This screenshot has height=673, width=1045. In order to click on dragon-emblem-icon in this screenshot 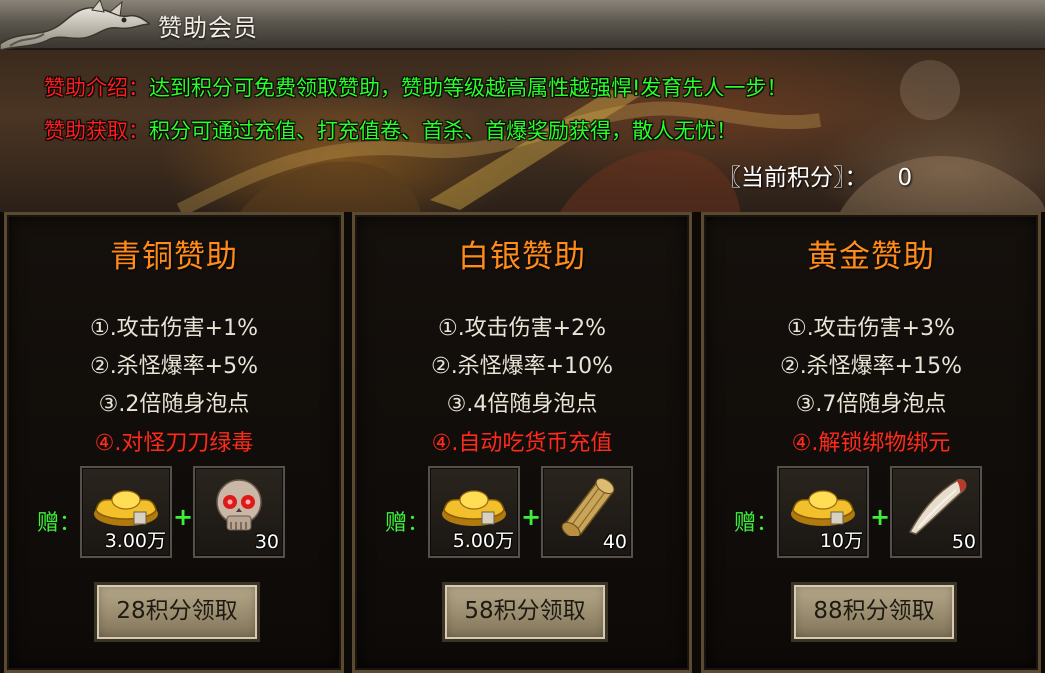, I will do `click(75, 25)`.